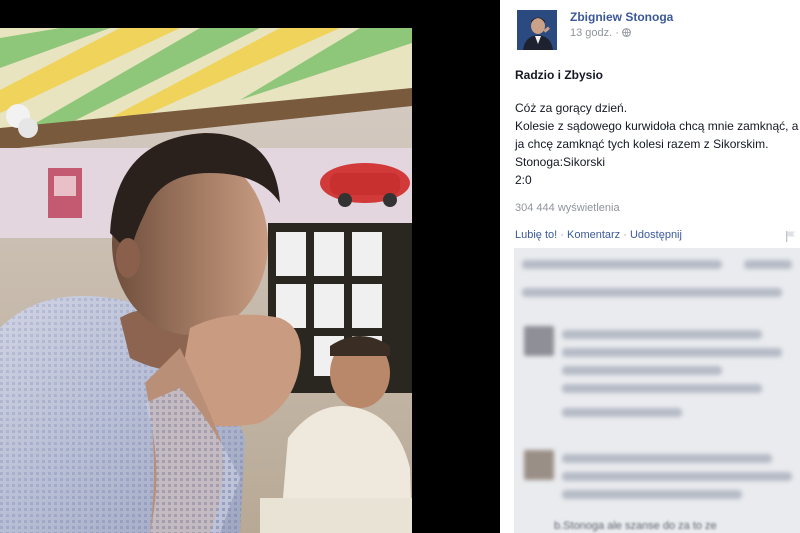 The height and width of the screenshot is (533, 800). I want to click on post-actions: Lubię to! · Komentarz · Udostępnij, so click(598, 235).